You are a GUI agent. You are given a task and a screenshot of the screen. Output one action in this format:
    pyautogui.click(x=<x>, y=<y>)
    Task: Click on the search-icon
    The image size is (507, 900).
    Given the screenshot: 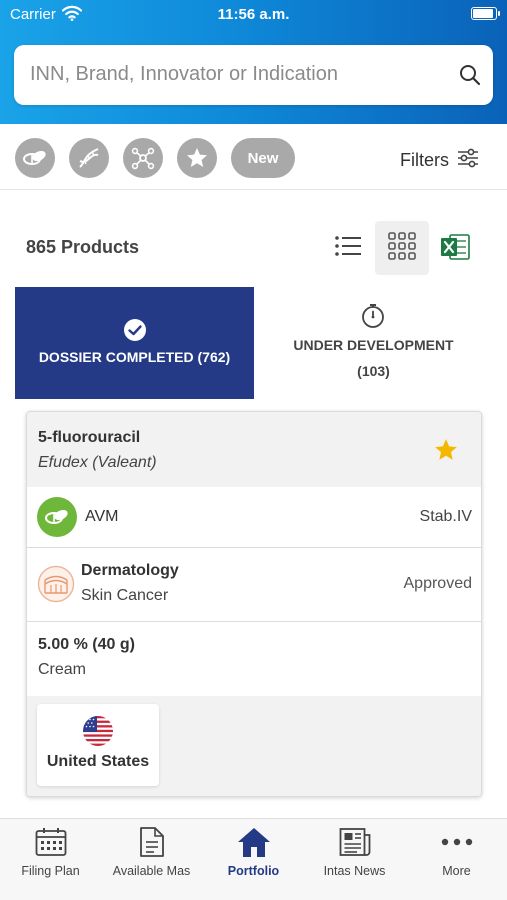 What is the action you would take?
    pyautogui.click(x=470, y=77)
    